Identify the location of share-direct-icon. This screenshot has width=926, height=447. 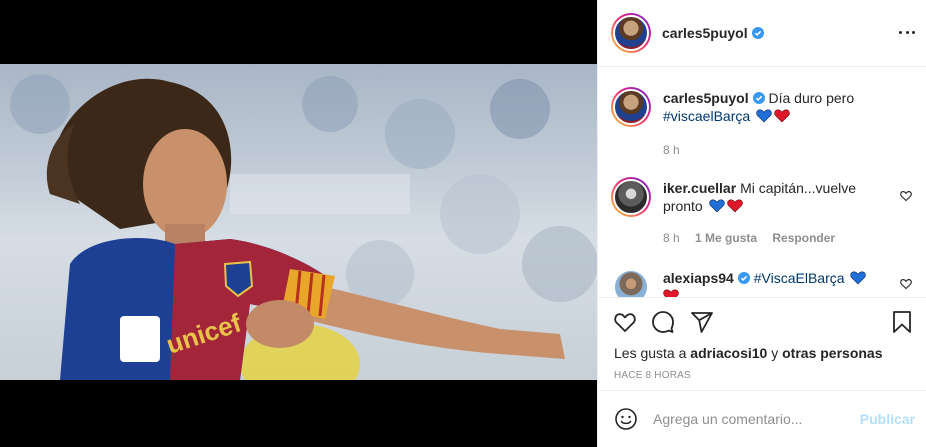
(702, 322).